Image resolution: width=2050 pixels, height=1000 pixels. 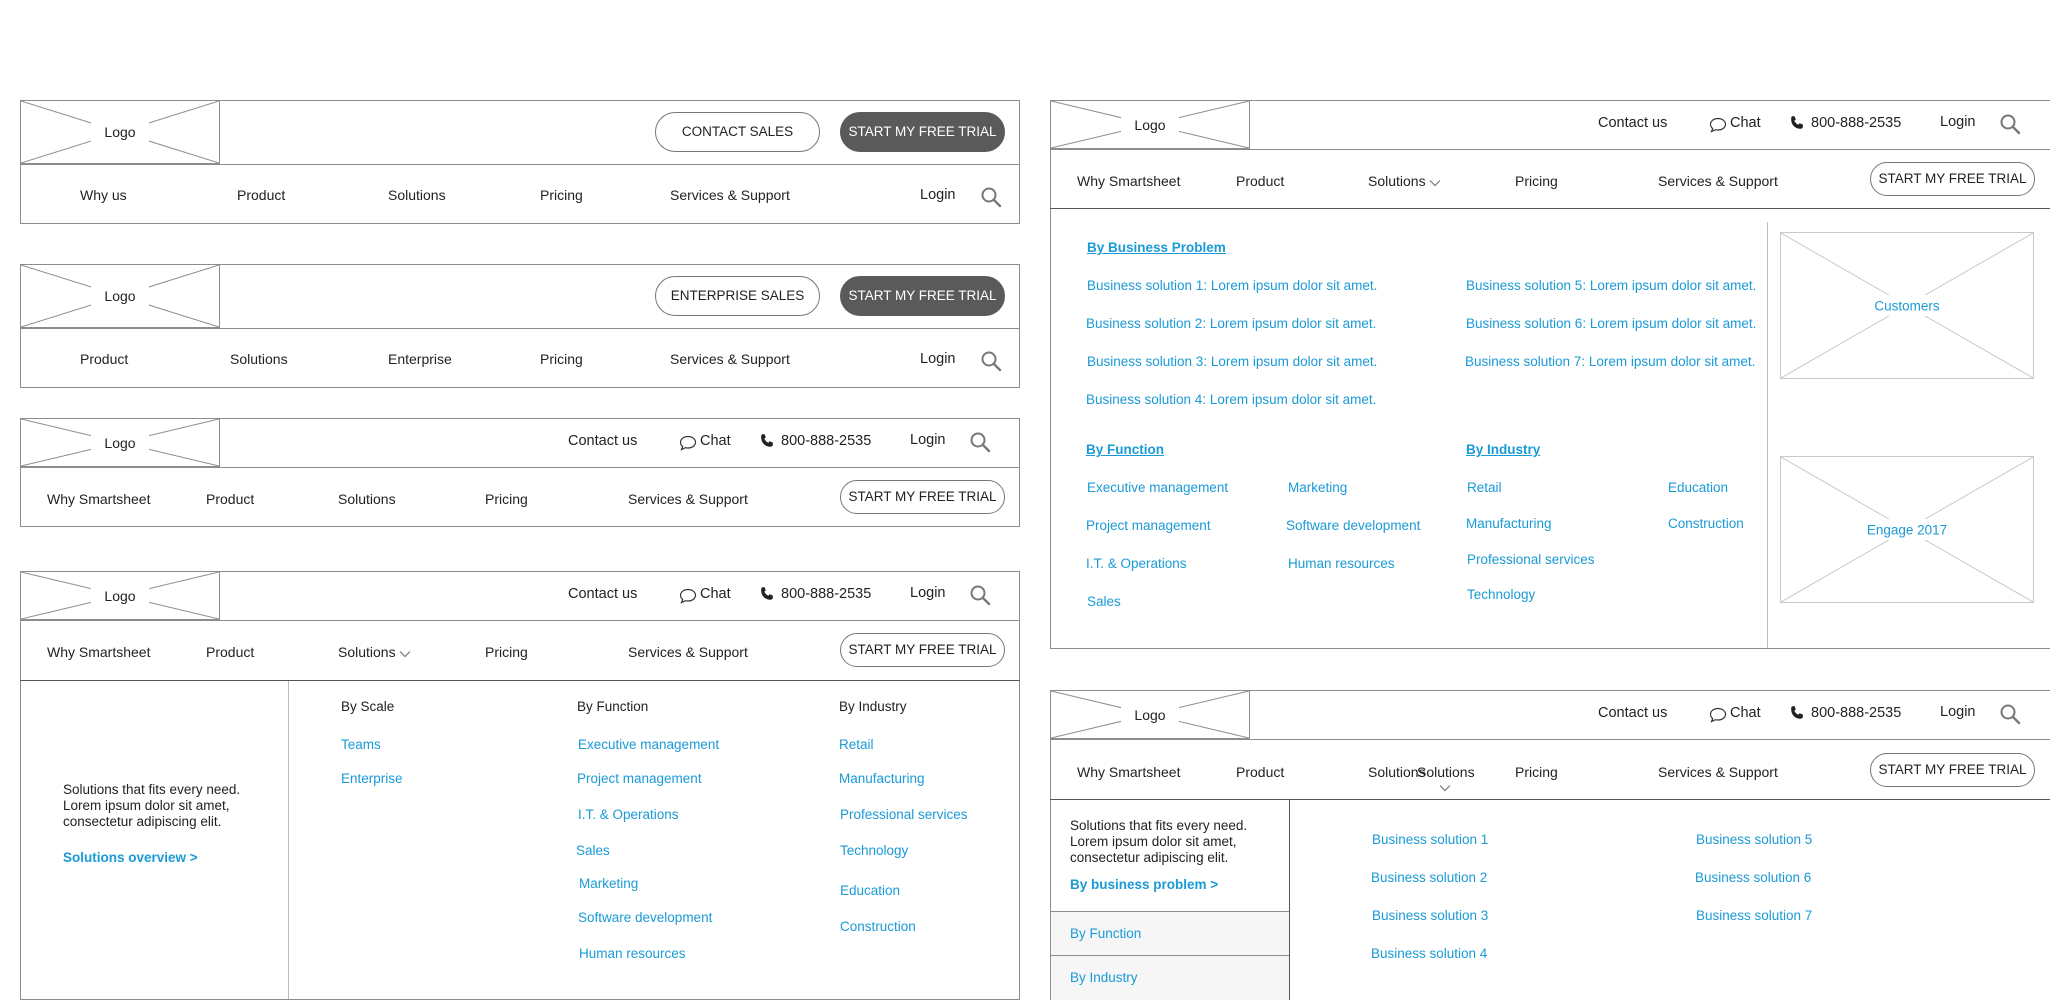 What do you see at coordinates (1531, 559) in the screenshot?
I see `link-professional-services: Professional services` at bounding box center [1531, 559].